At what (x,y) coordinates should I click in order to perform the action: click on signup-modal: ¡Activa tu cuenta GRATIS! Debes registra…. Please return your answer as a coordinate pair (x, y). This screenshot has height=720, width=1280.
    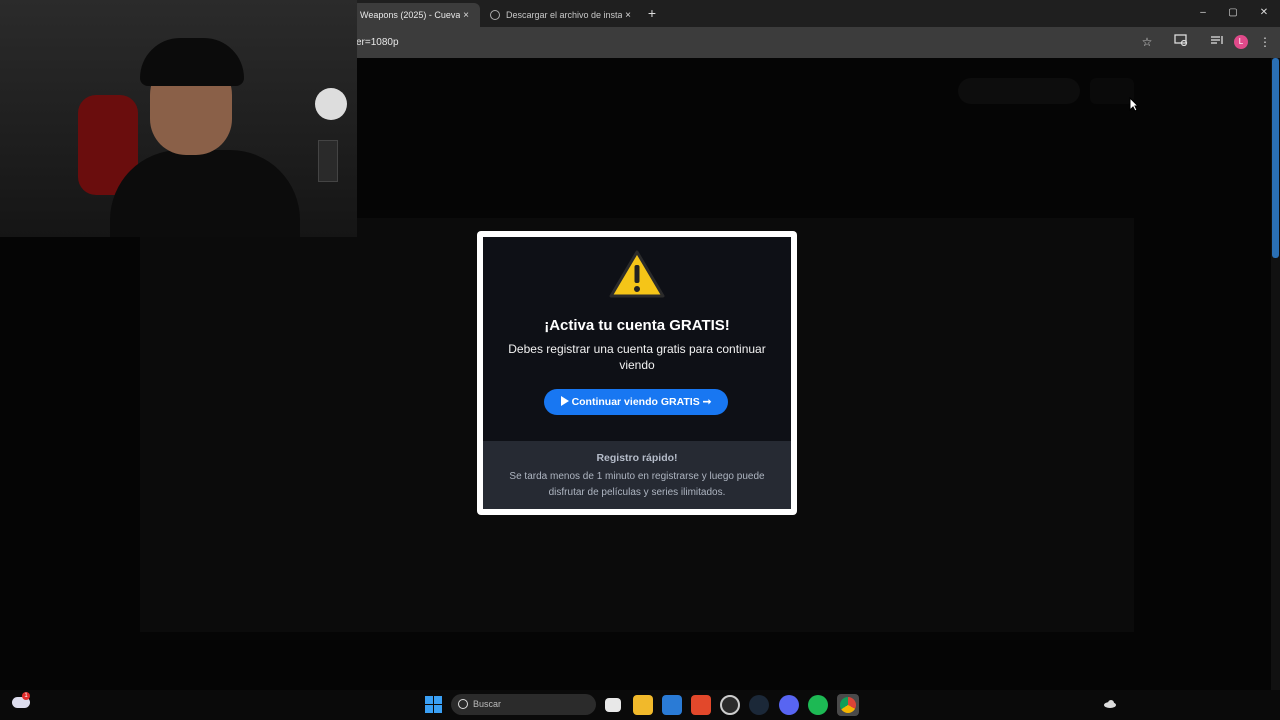
    Looking at the image, I should click on (637, 373).